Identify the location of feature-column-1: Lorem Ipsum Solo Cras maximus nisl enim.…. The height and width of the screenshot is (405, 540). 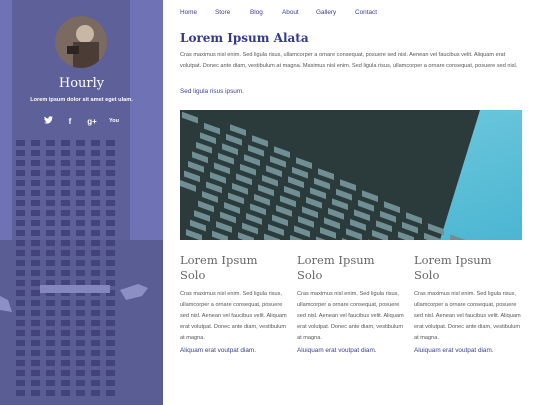
(235, 303).